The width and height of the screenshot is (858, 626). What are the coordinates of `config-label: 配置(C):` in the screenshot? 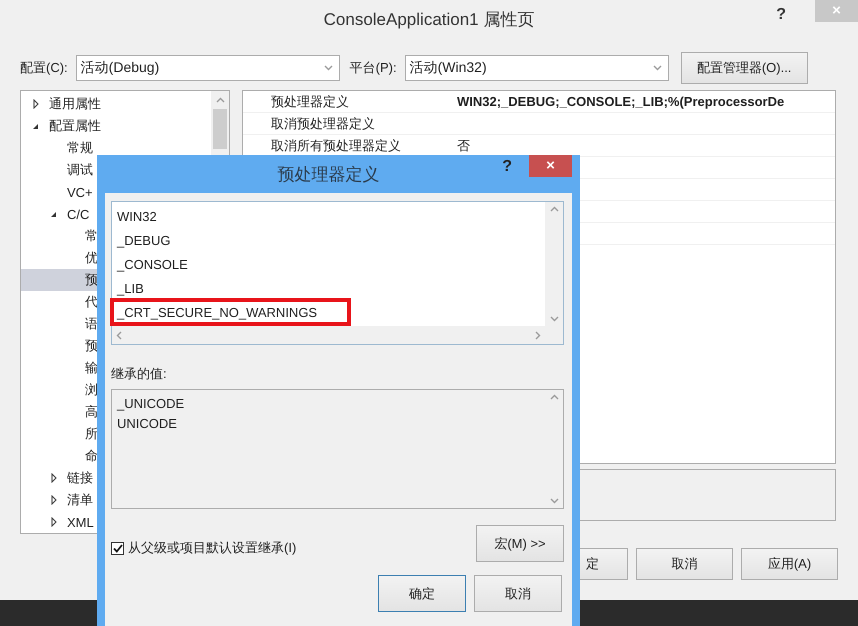 It's located at (44, 68).